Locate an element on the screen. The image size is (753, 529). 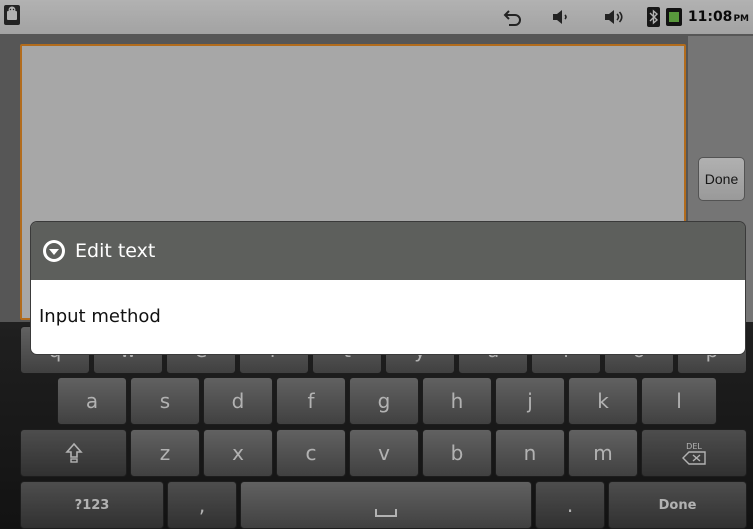
dropdown-circle-icon is located at coordinates (54, 251).